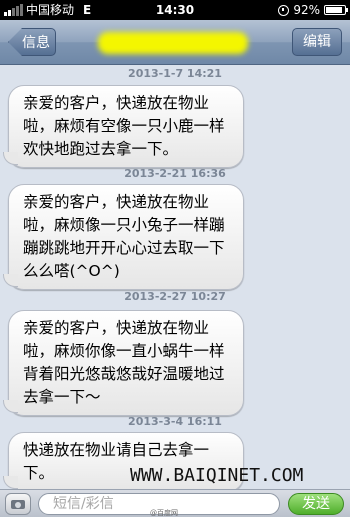  What do you see at coordinates (175, 173) in the screenshot?
I see `message-timestamp: 2013-2-21 16:36` at bounding box center [175, 173].